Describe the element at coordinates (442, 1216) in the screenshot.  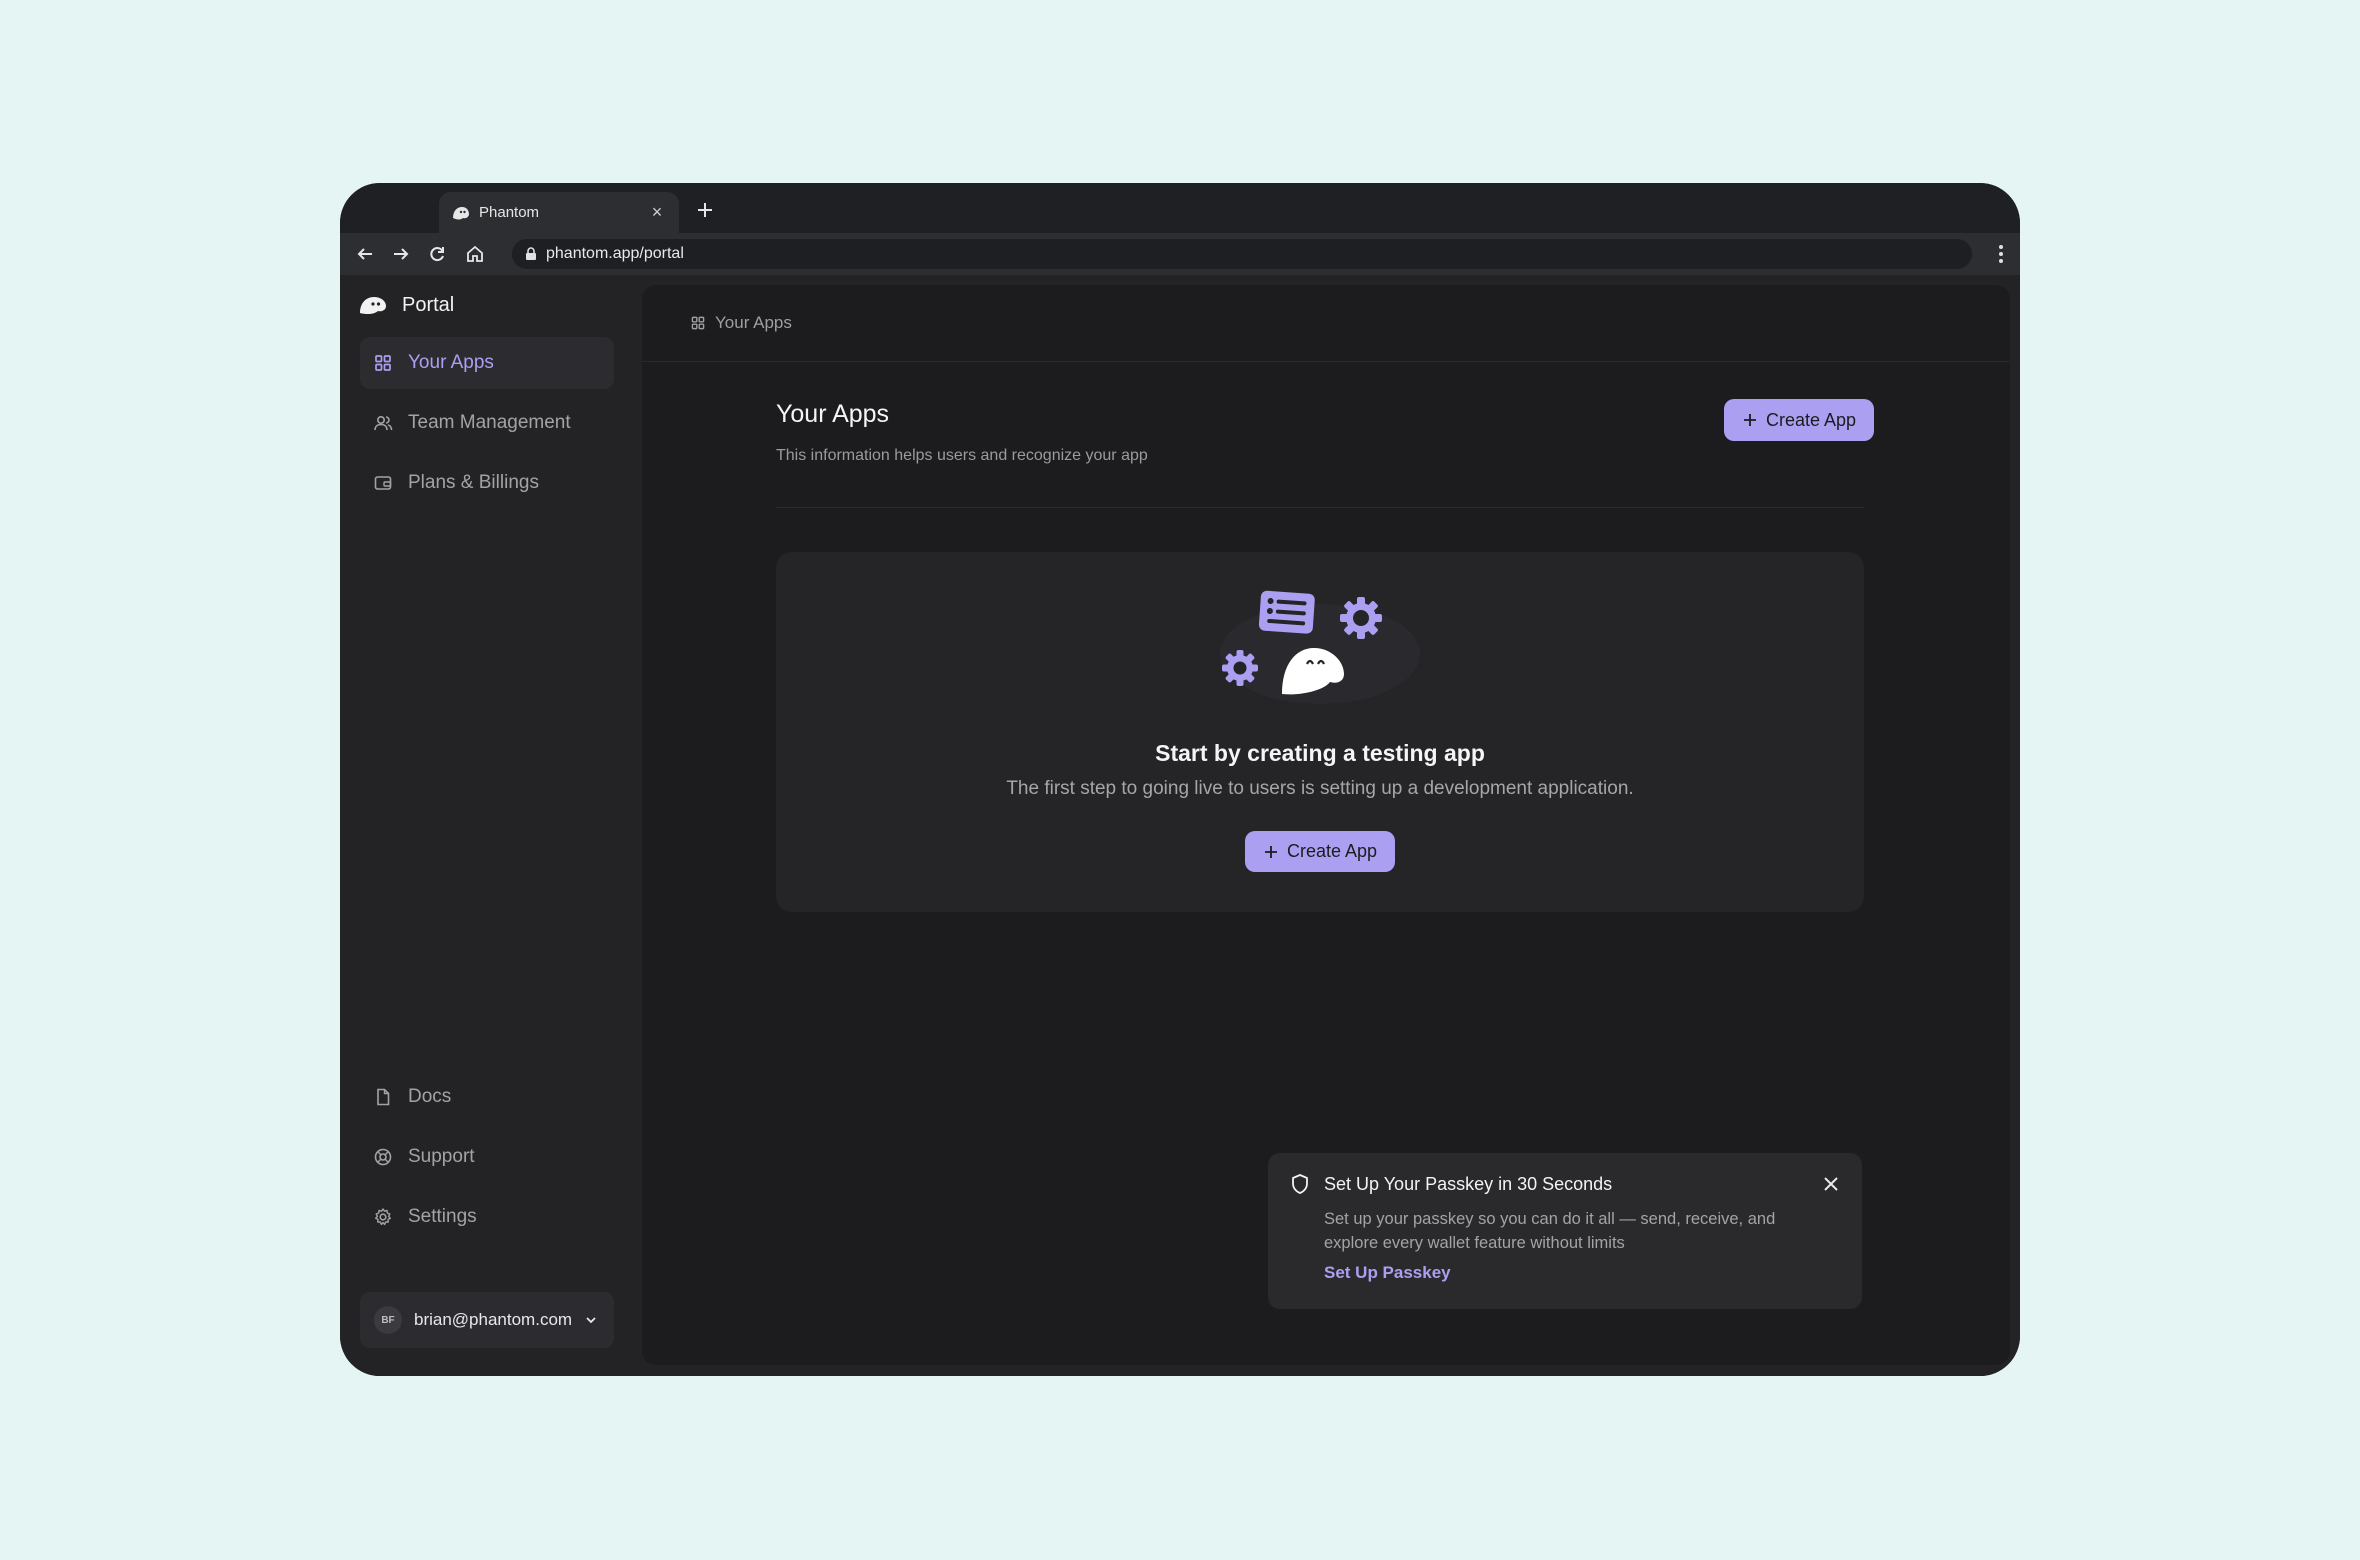
I see `sidebar-item-label: Settings` at that location.